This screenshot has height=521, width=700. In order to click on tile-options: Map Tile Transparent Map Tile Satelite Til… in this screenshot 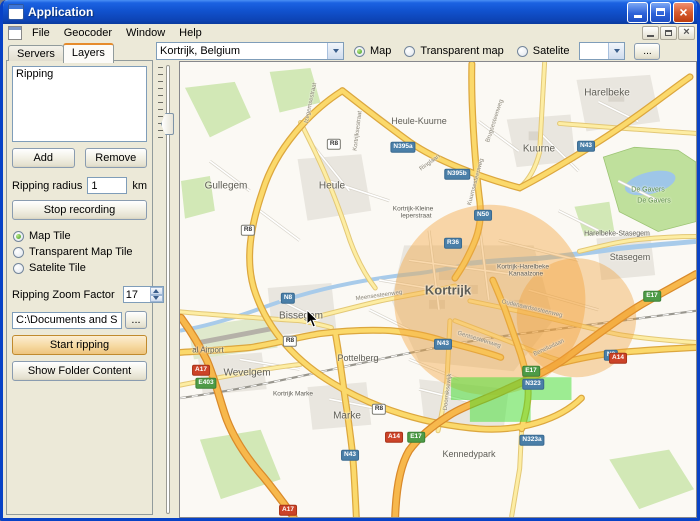, I will do `click(79, 252)`.